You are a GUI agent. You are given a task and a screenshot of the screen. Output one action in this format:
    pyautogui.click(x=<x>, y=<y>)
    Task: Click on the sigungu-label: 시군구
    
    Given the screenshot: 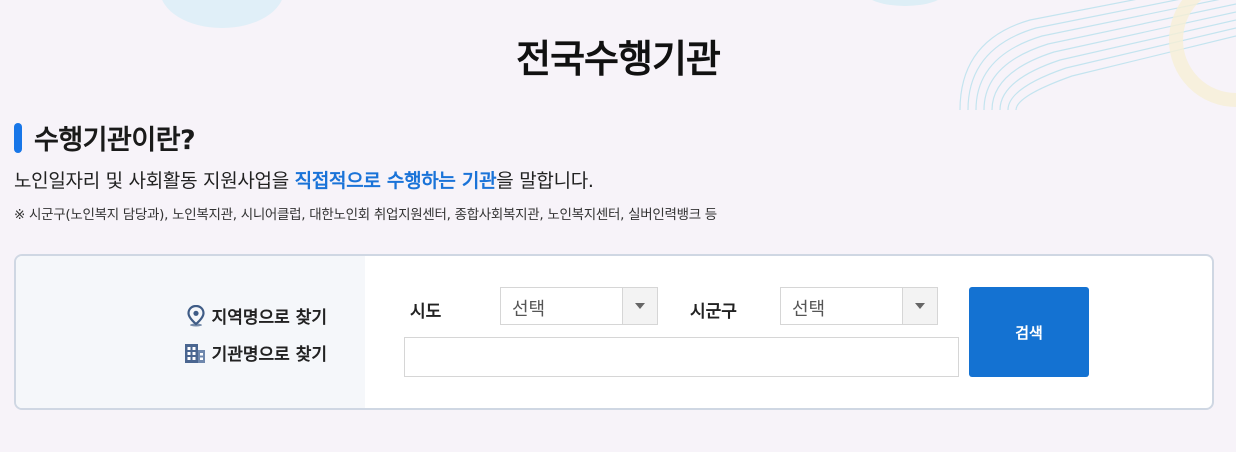 What is the action you would take?
    pyautogui.click(x=713, y=312)
    